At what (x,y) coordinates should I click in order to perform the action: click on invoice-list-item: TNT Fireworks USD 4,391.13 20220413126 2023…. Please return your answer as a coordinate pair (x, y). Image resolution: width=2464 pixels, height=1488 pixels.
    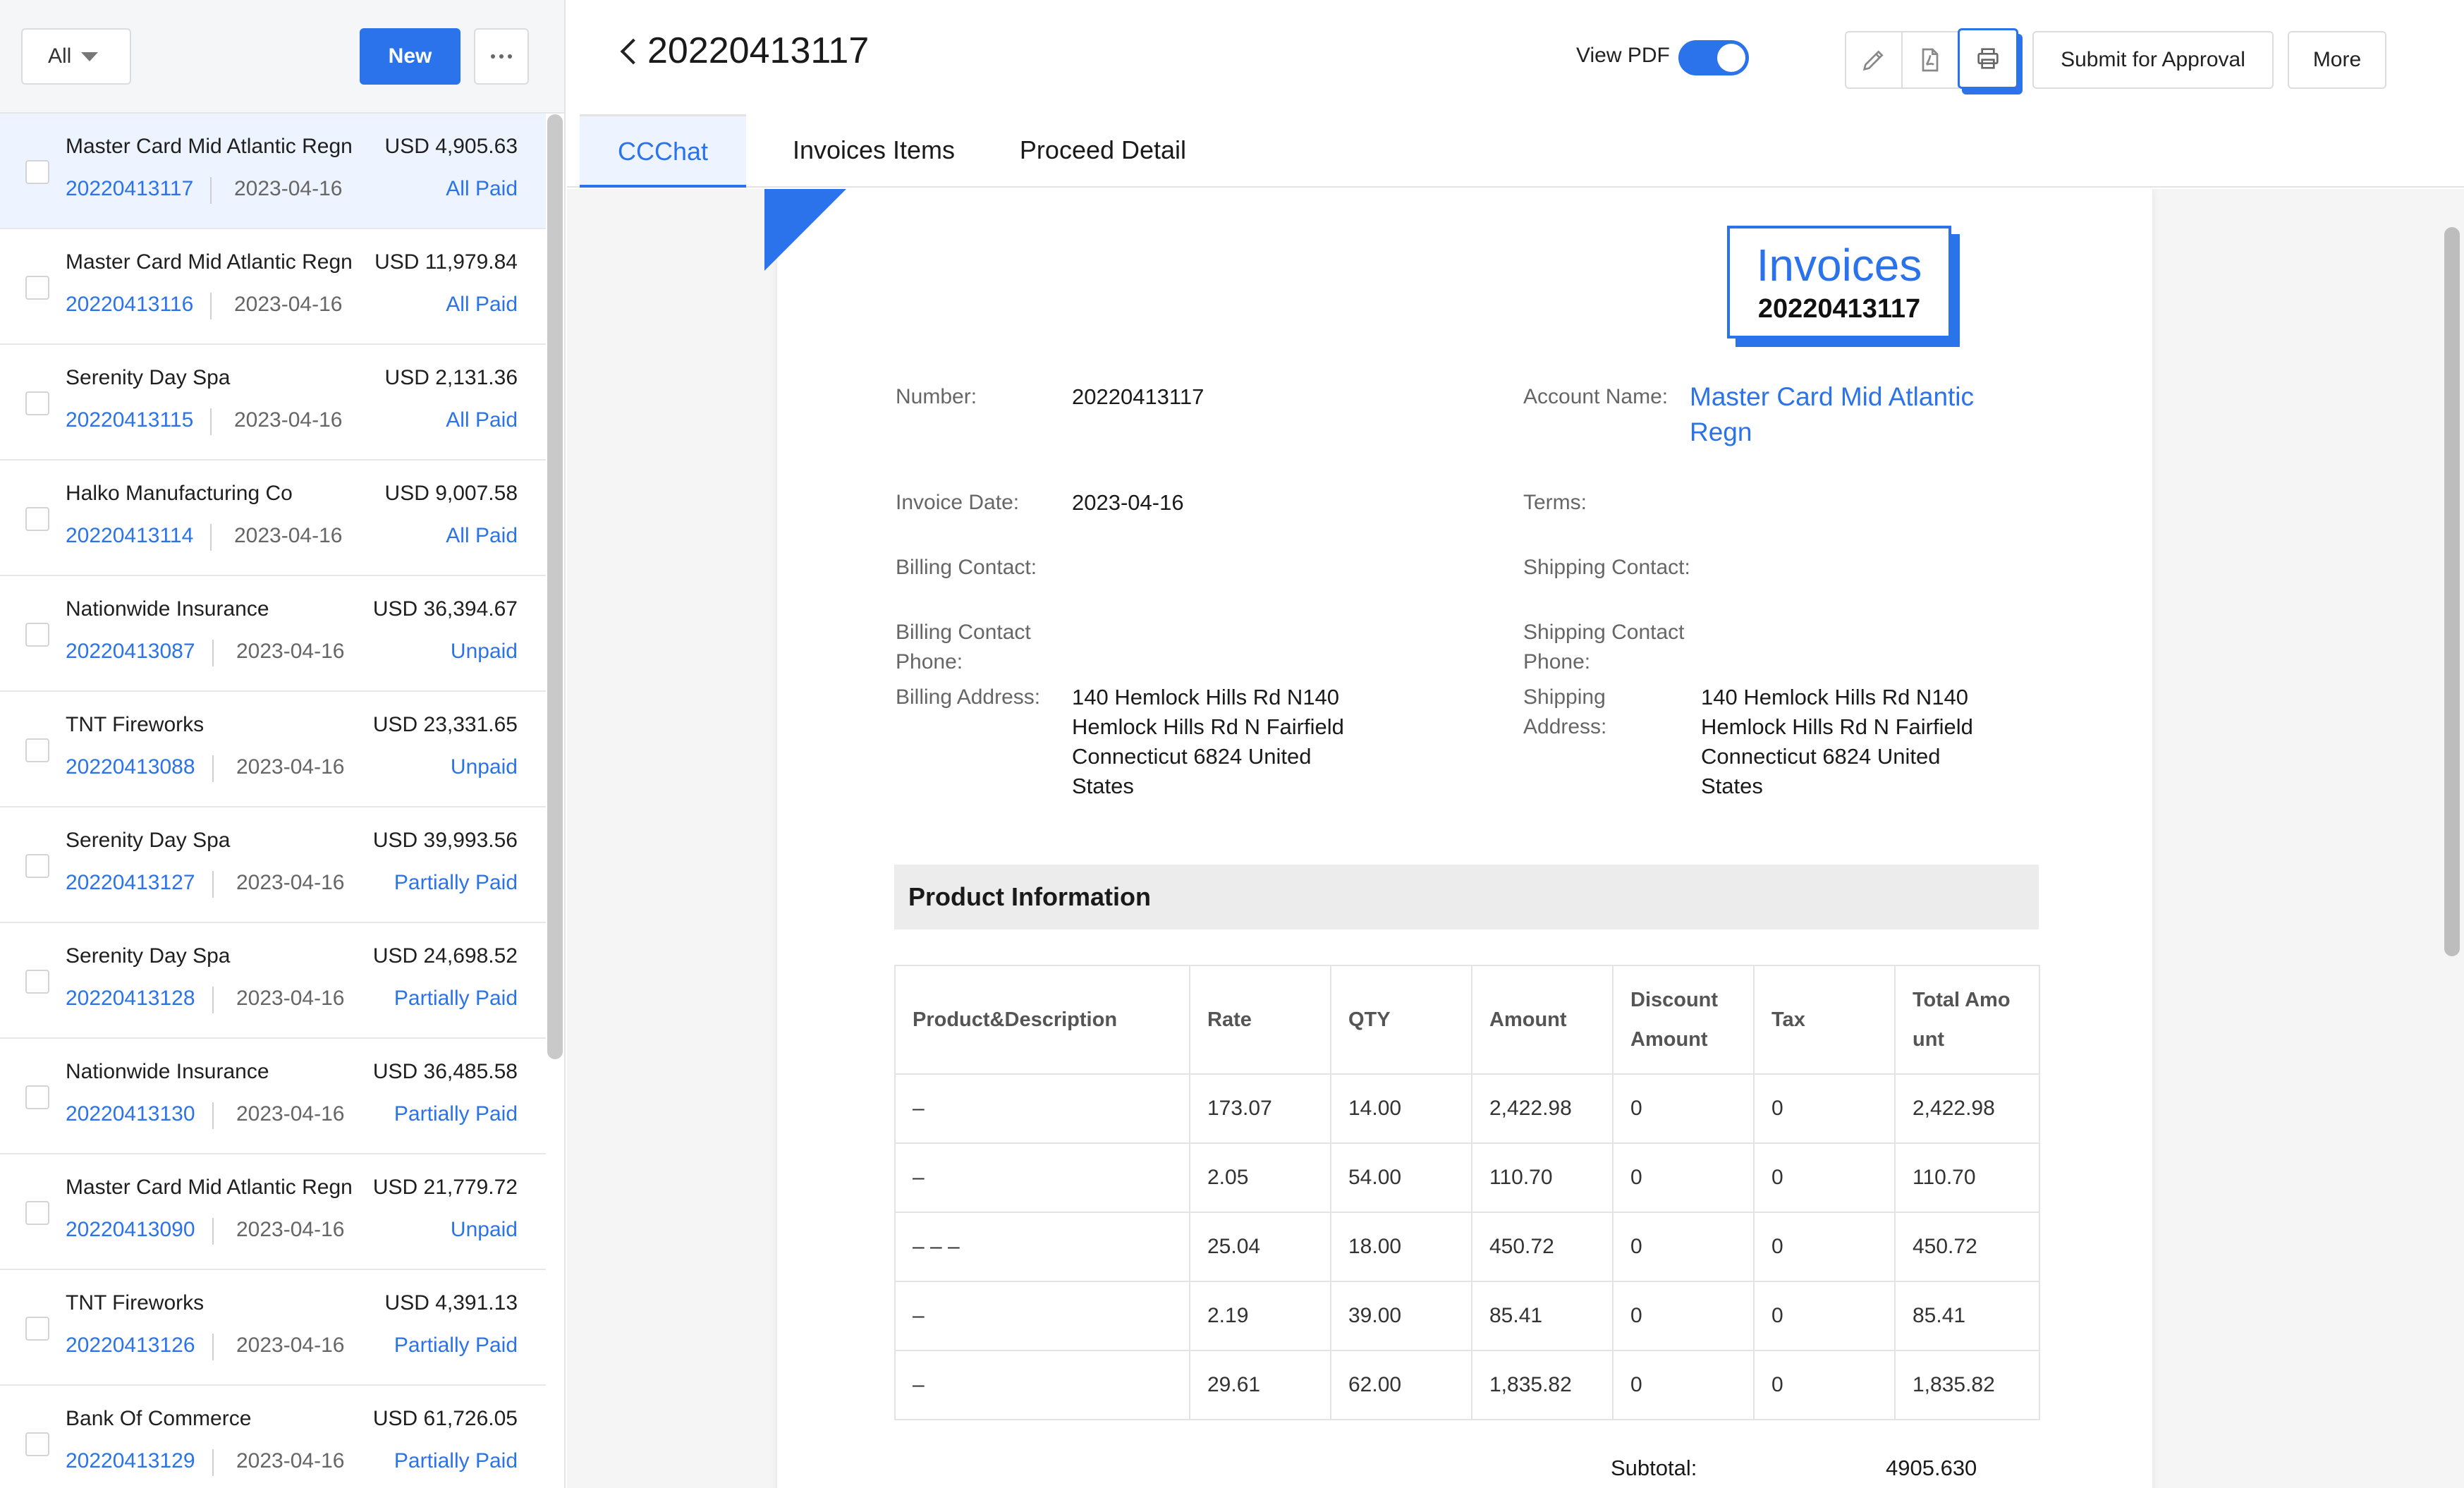
    Looking at the image, I should click on (273, 1328).